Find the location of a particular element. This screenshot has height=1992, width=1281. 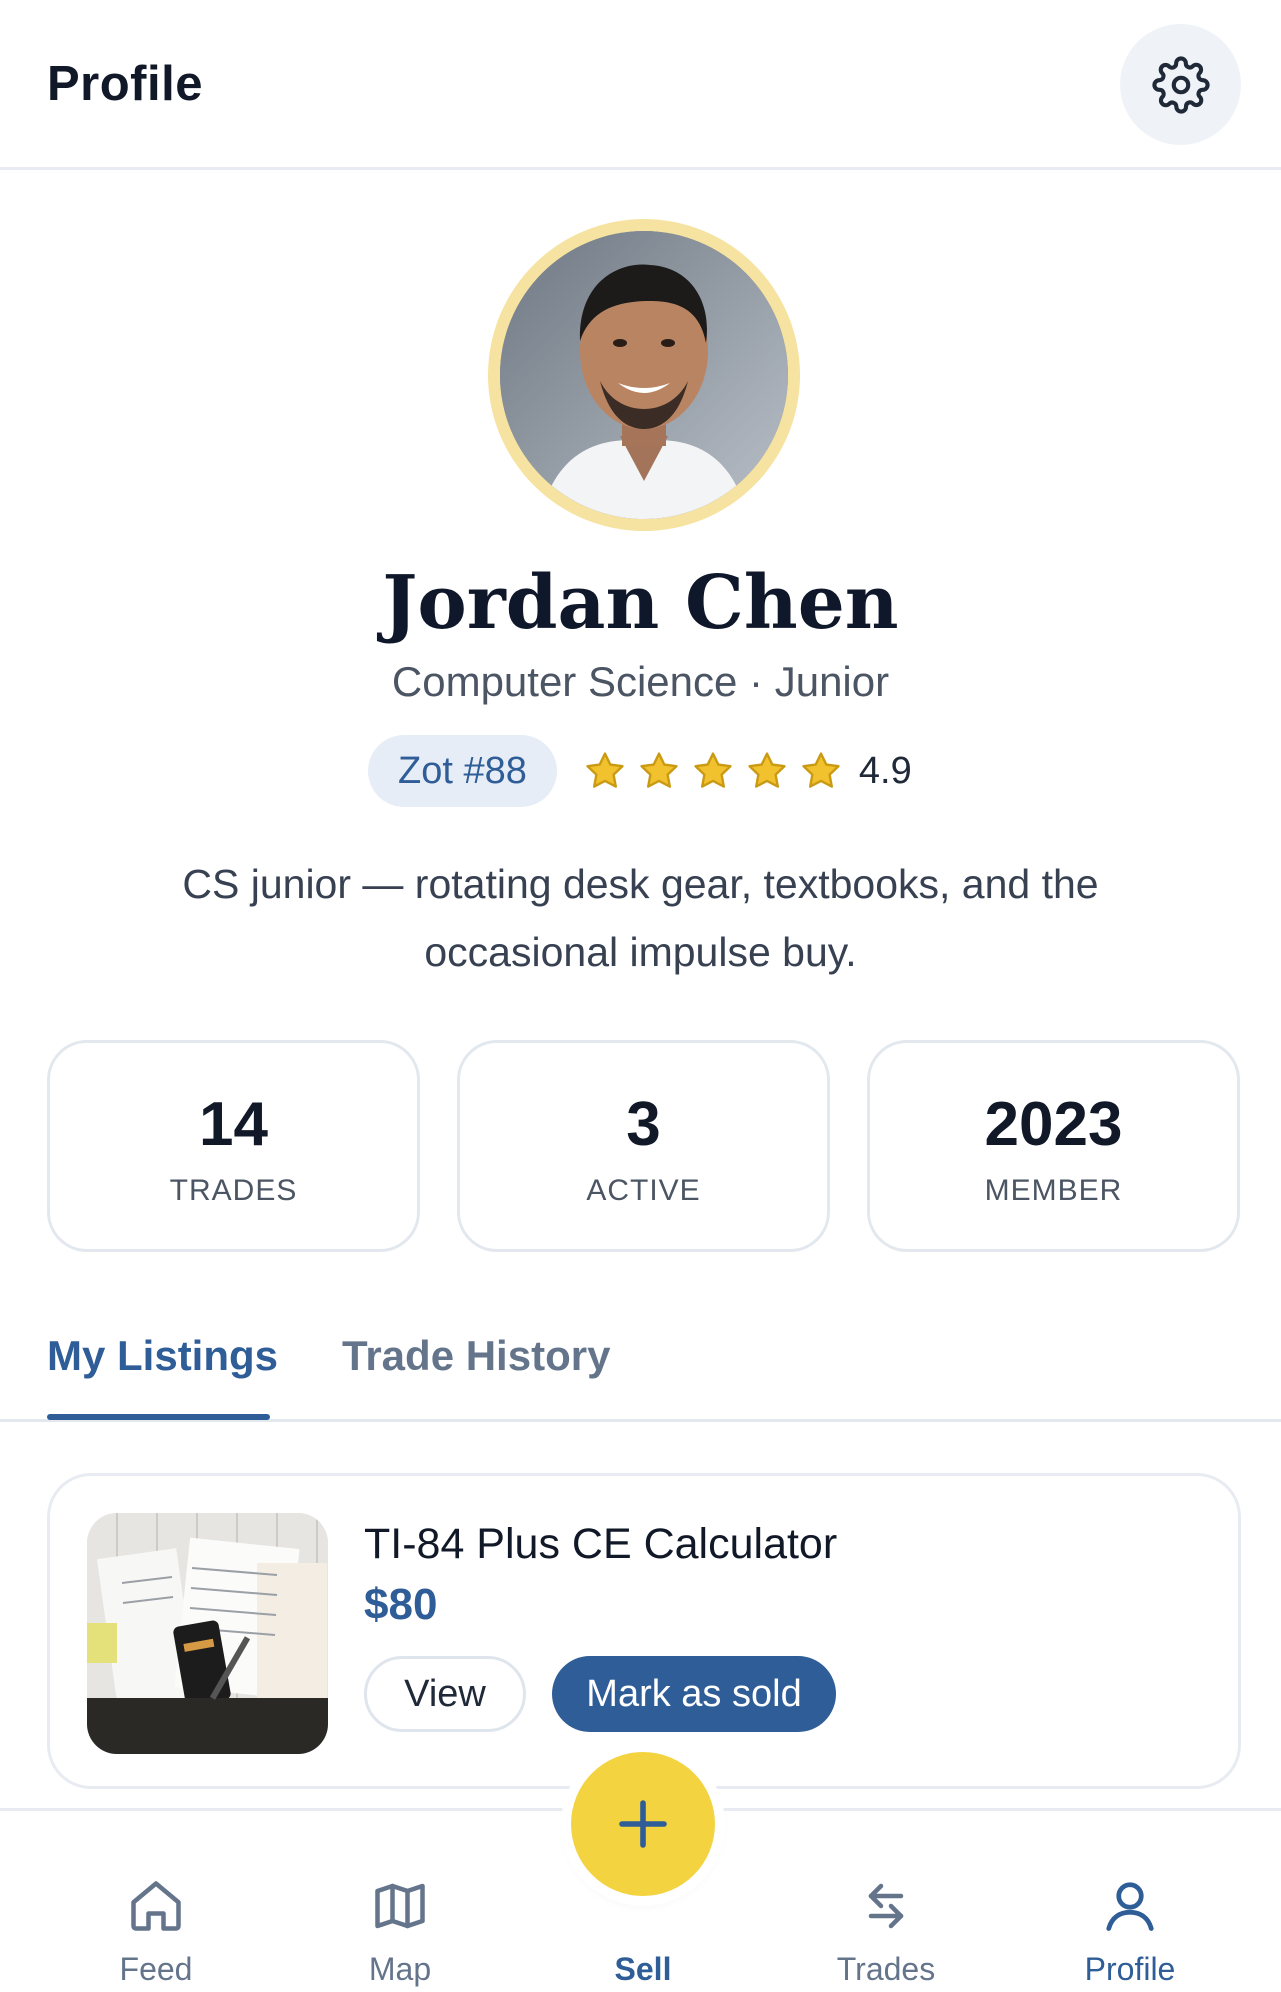

nav-label-trades: Trades is located at coordinates (886, 1969).